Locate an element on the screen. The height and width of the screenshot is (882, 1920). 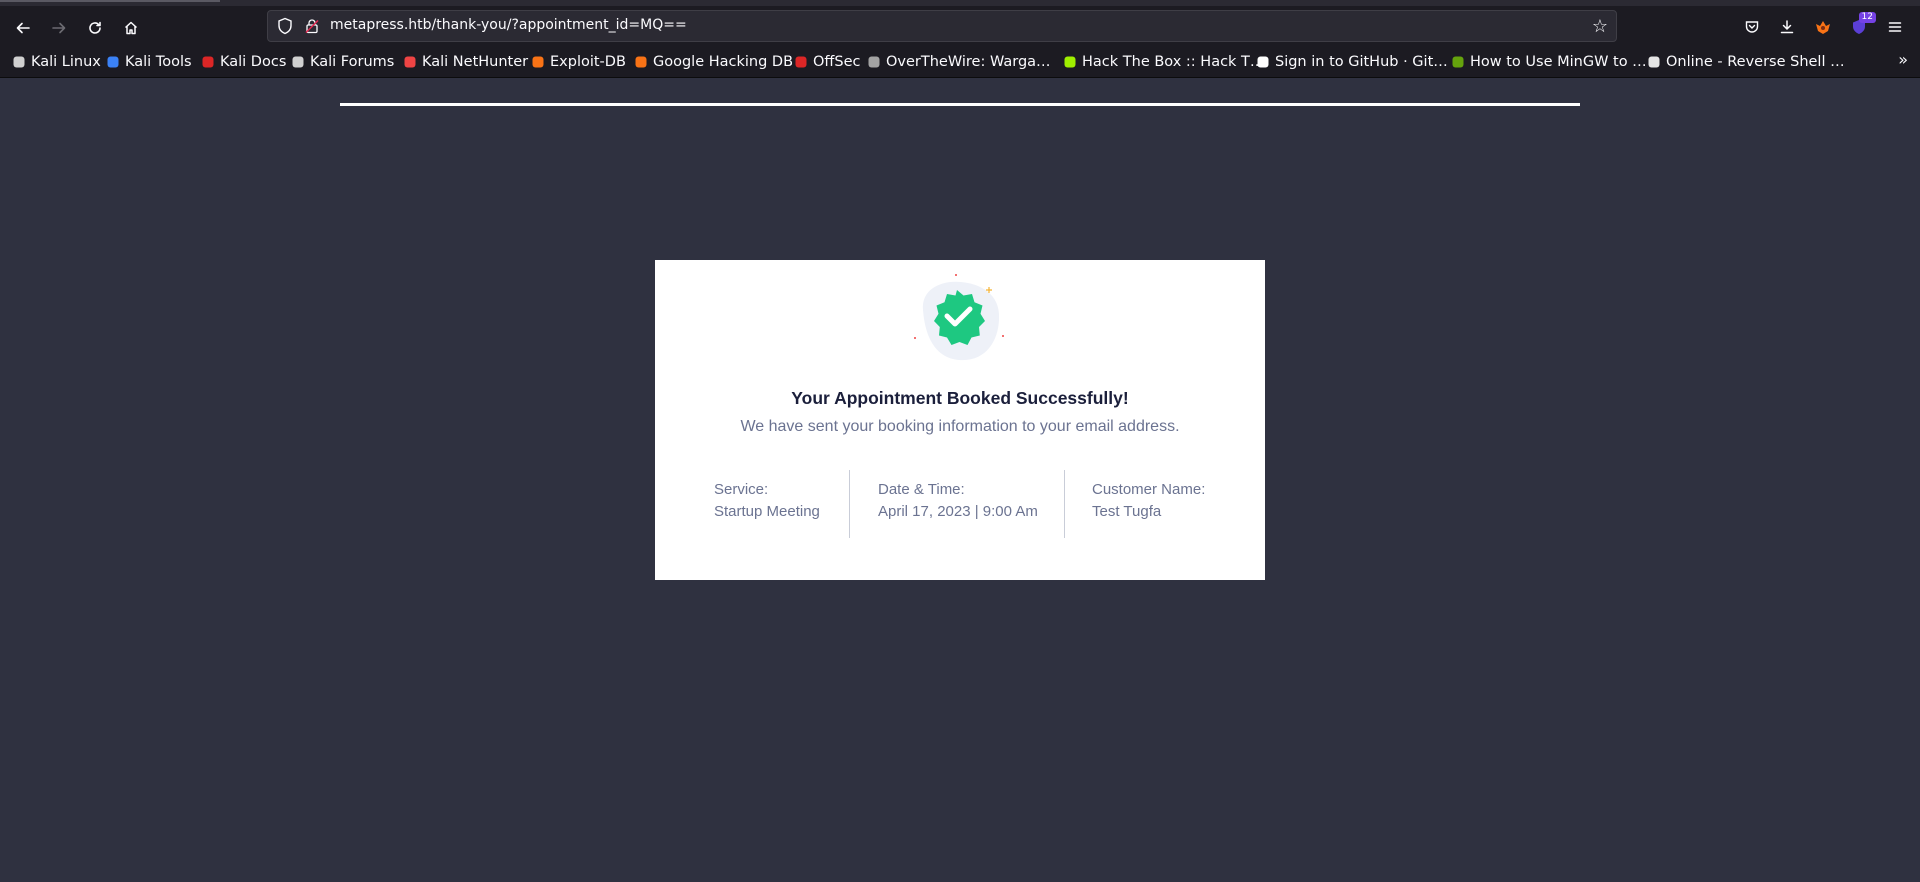
bookmark-label: Kali Tools is located at coordinates (158, 62).